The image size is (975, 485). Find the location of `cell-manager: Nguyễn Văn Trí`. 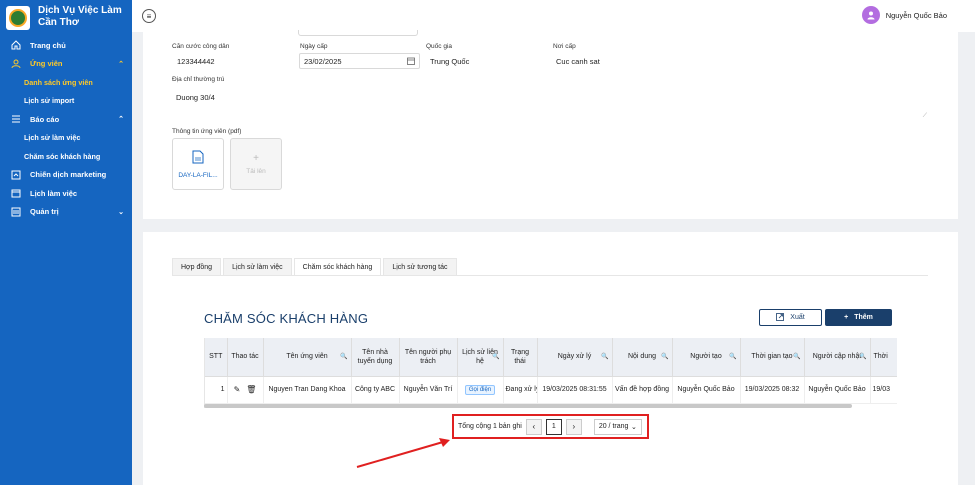

cell-manager: Nguyễn Văn Trí is located at coordinates (428, 390).